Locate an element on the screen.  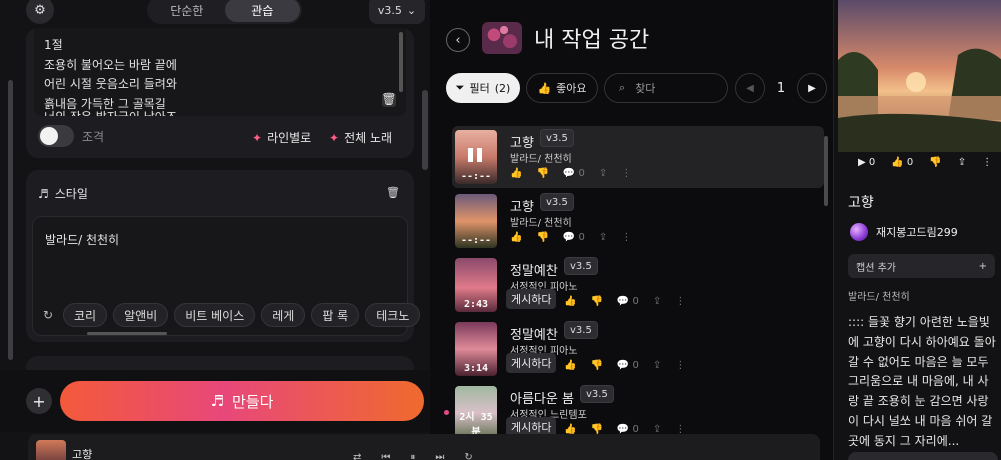
shuffle-icon: ⇄ is located at coordinates (357, 456).